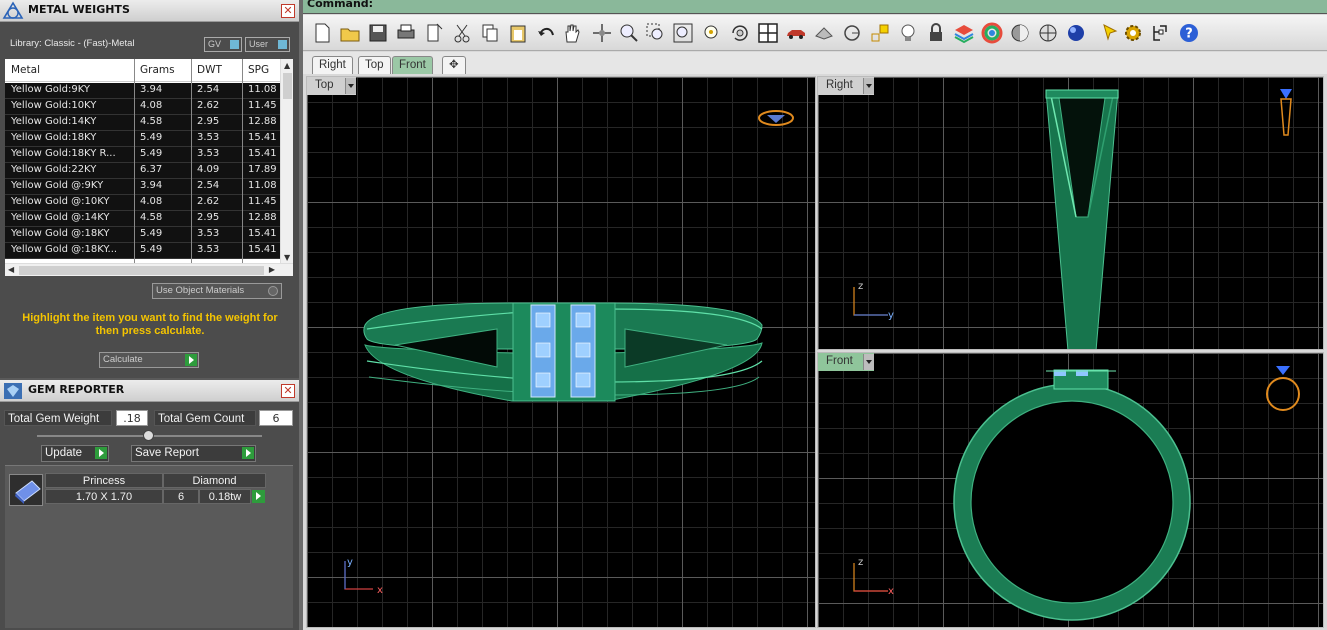 Image resolution: width=1327 pixels, height=630 pixels. I want to click on print-icon, so click(406, 33).